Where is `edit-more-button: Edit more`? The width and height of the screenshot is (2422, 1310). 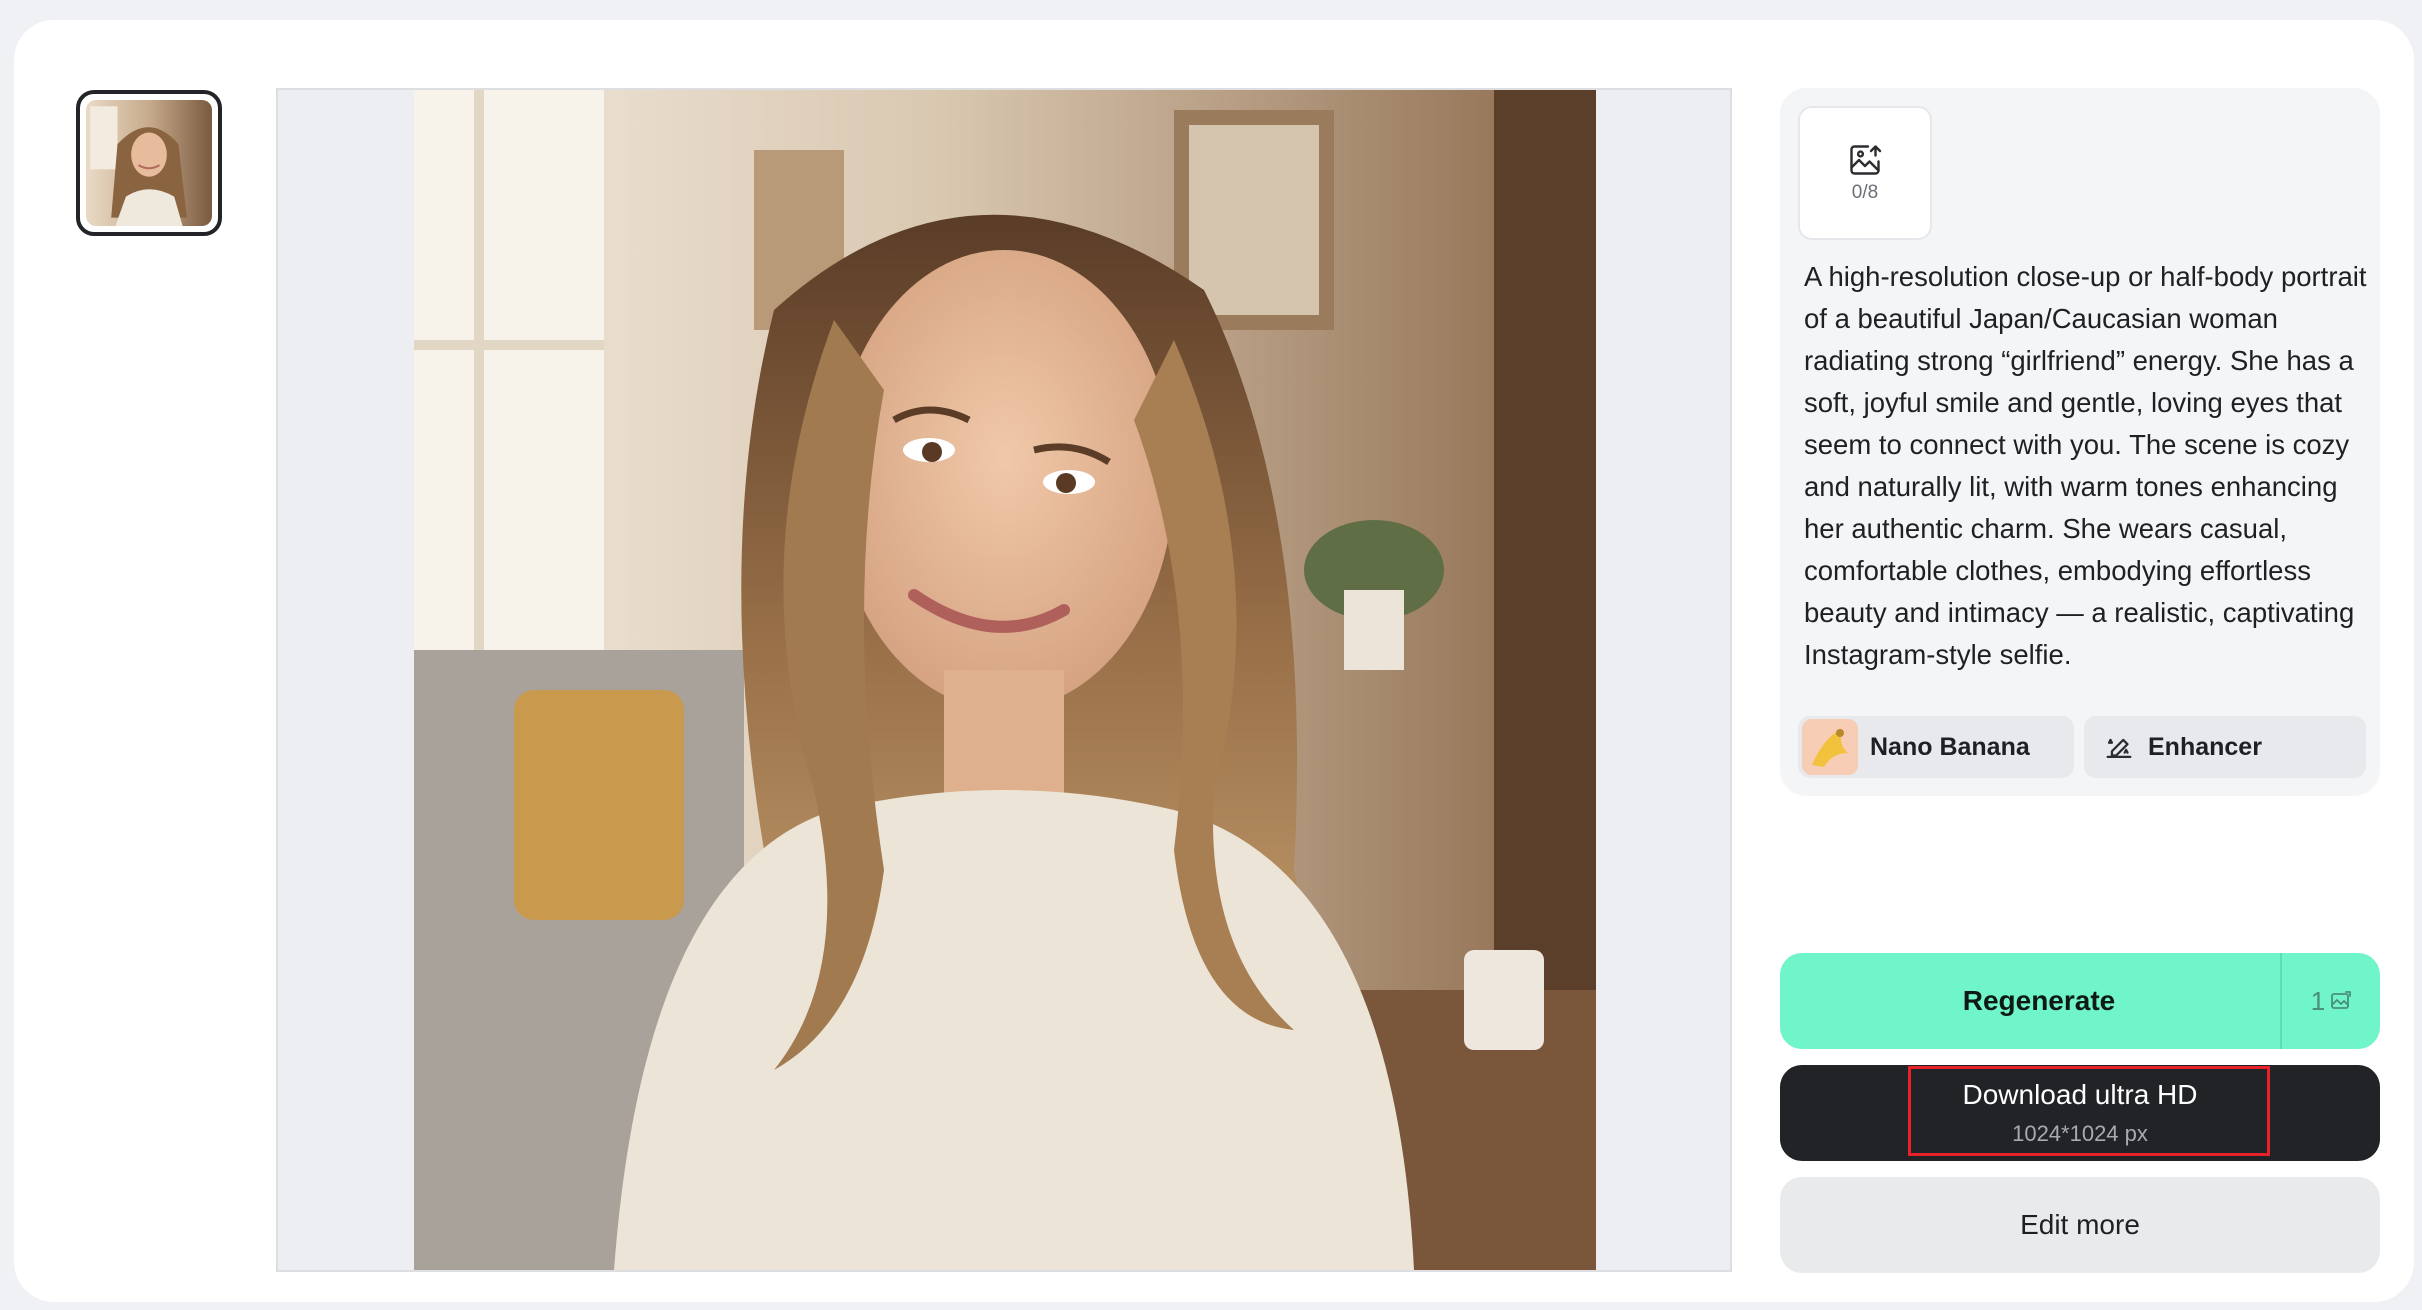
edit-more-button: Edit more is located at coordinates (2080, 1225).